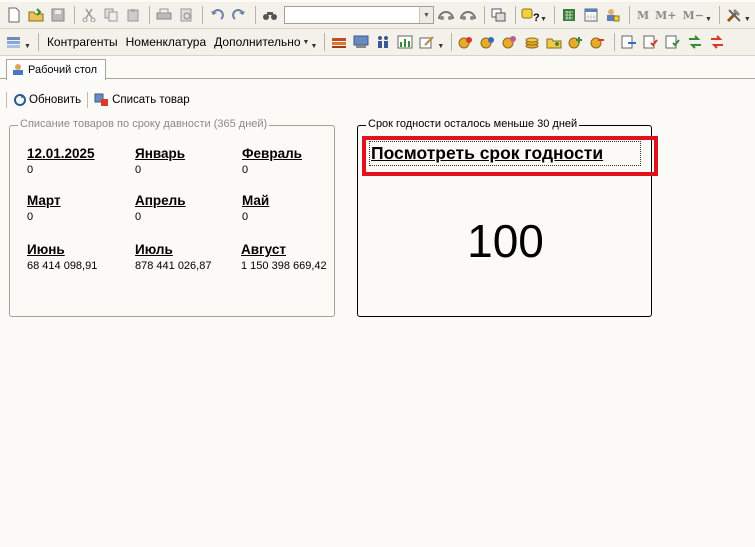 Image resolution: width=755 pixels, height=547 pixels. What do you see at coordinates (591, 15) in the screenshot?
I see `calendar-icon` at bounding box center [591, 15].